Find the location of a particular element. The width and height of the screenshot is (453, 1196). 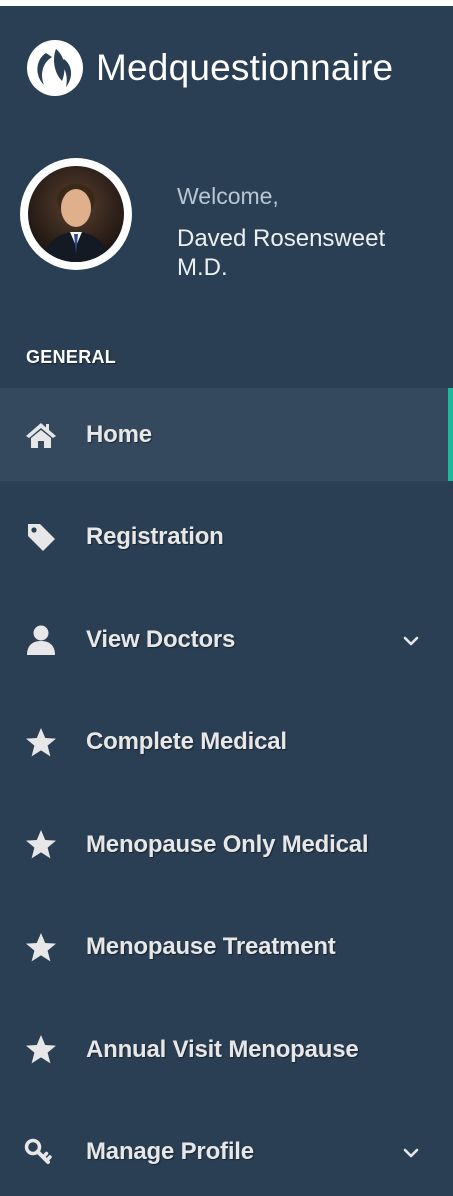

brand-title: Medquestionnaire is located at coordinates (245, 67).